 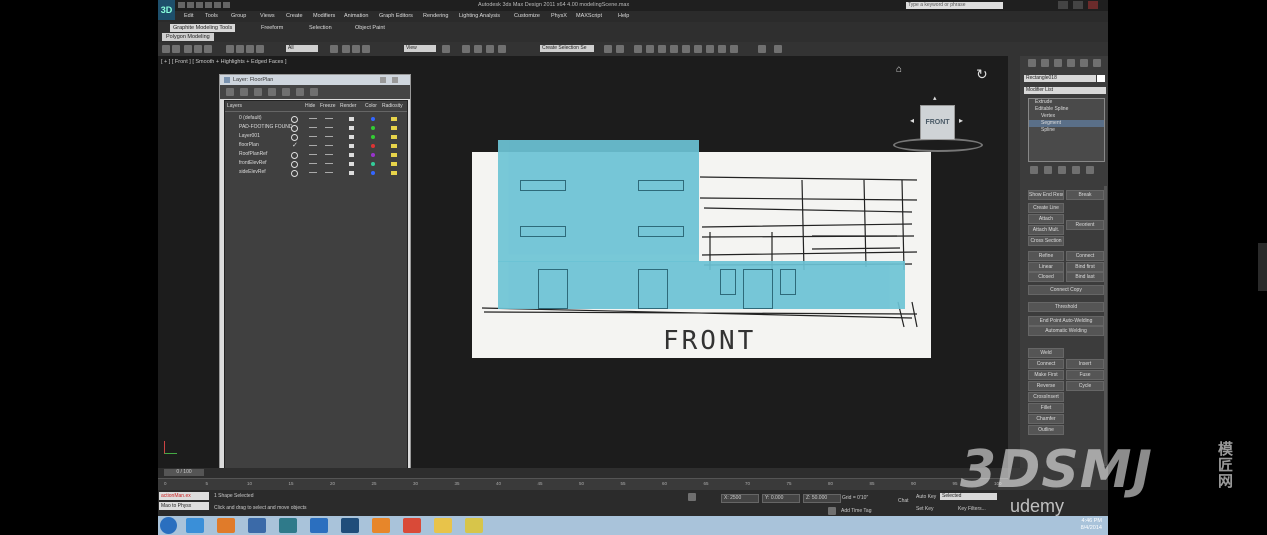 What do you see at coordinates (1046, 375) in the screenshot?
I see `make-first-button: Make First` at bounding box center [1046, 375].